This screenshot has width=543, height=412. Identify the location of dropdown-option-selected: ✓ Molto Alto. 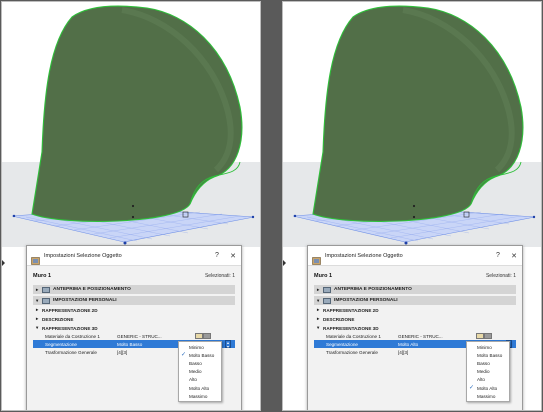
(488, 388).